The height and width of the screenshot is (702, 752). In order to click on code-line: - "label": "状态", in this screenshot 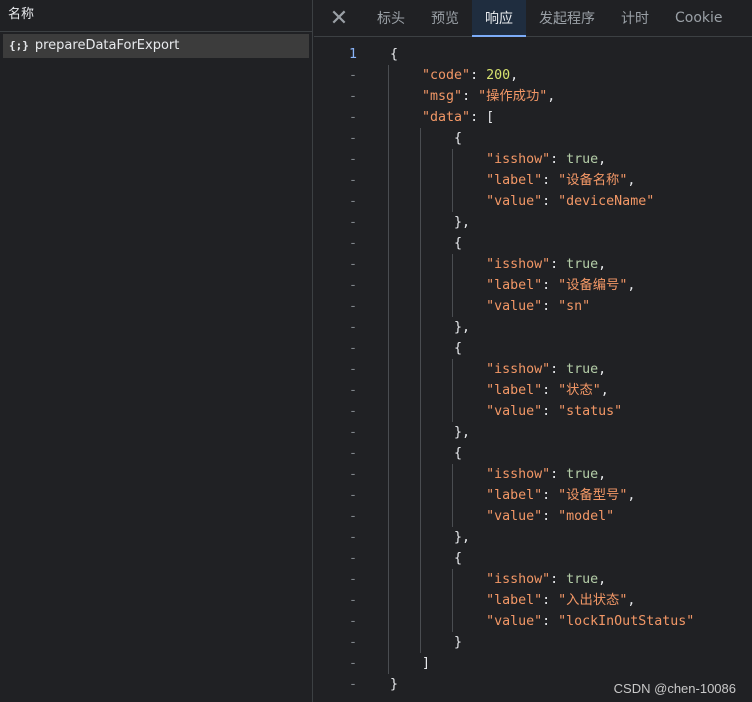, I will do `click(533, 390)`.